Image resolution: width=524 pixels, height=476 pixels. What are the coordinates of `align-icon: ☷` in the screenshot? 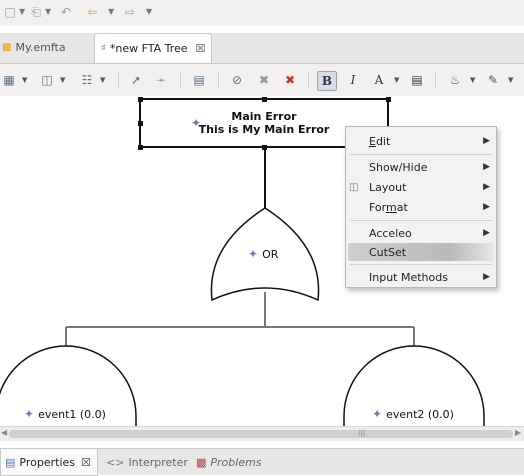 It's located at (87, 80).